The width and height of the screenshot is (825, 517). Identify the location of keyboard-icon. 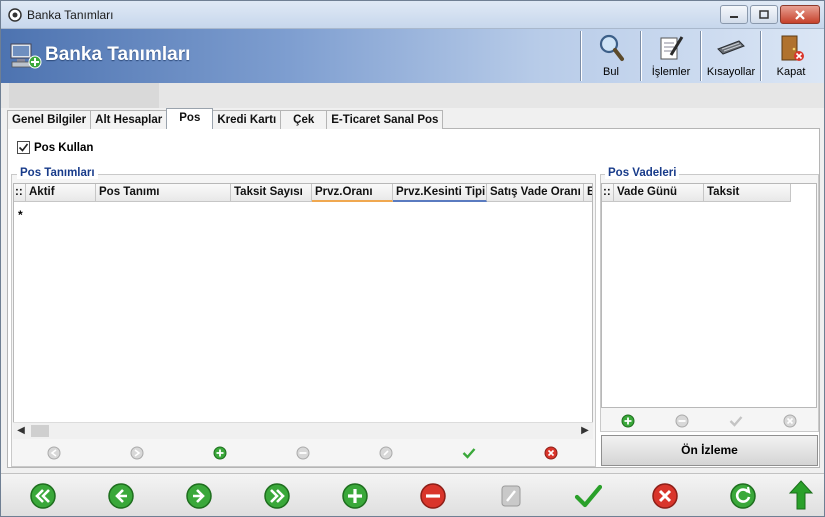
(731, 47).